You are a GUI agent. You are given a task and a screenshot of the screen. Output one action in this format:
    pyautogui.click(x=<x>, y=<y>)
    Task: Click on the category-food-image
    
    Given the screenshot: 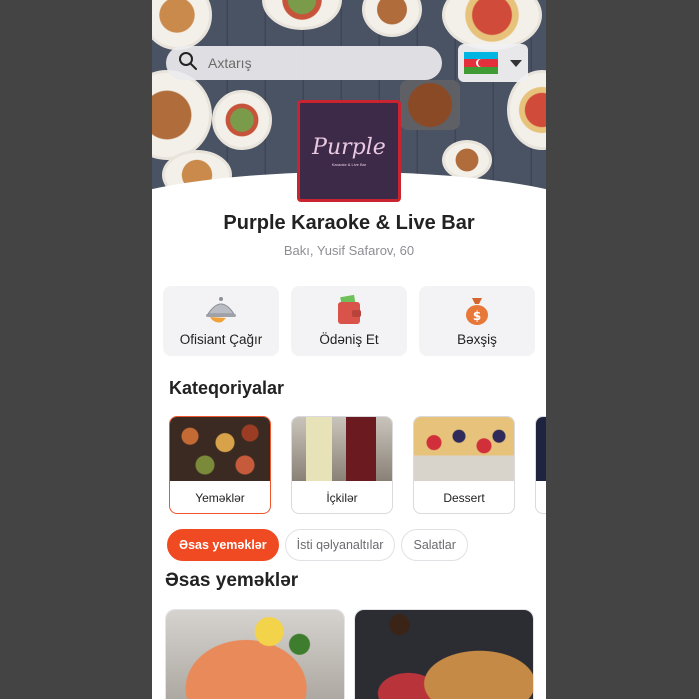 What is the action you would take?
    pyautogui.click(x=220, y=449)
    